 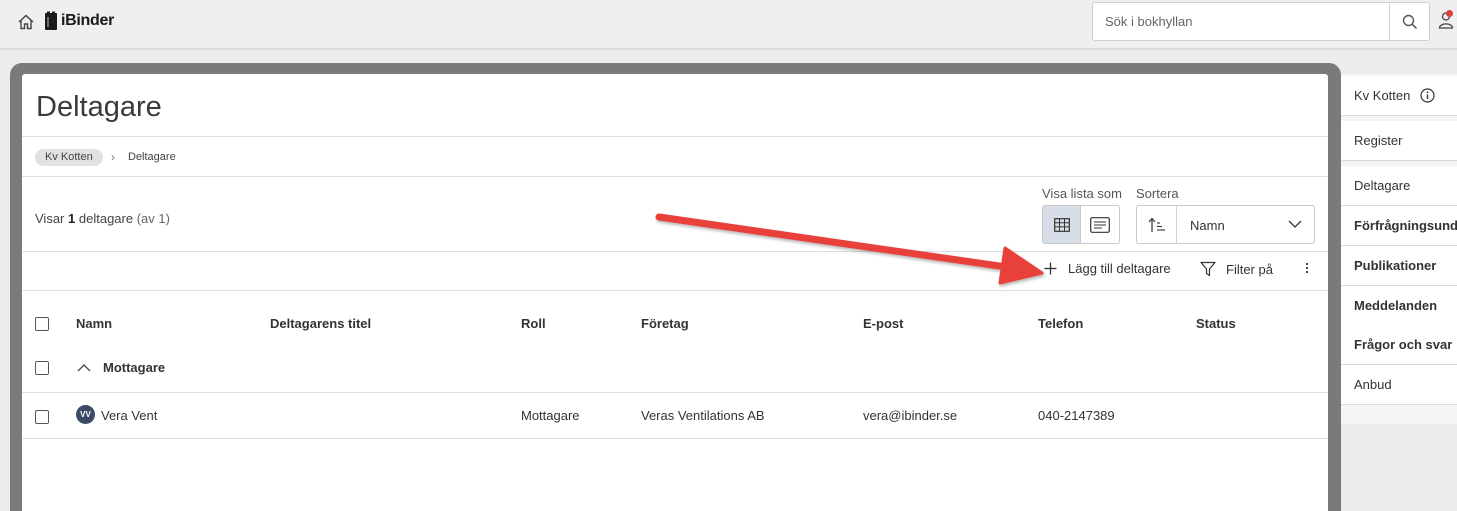 I want to click on sort-select: Namn, so click(x=1225, y=224).